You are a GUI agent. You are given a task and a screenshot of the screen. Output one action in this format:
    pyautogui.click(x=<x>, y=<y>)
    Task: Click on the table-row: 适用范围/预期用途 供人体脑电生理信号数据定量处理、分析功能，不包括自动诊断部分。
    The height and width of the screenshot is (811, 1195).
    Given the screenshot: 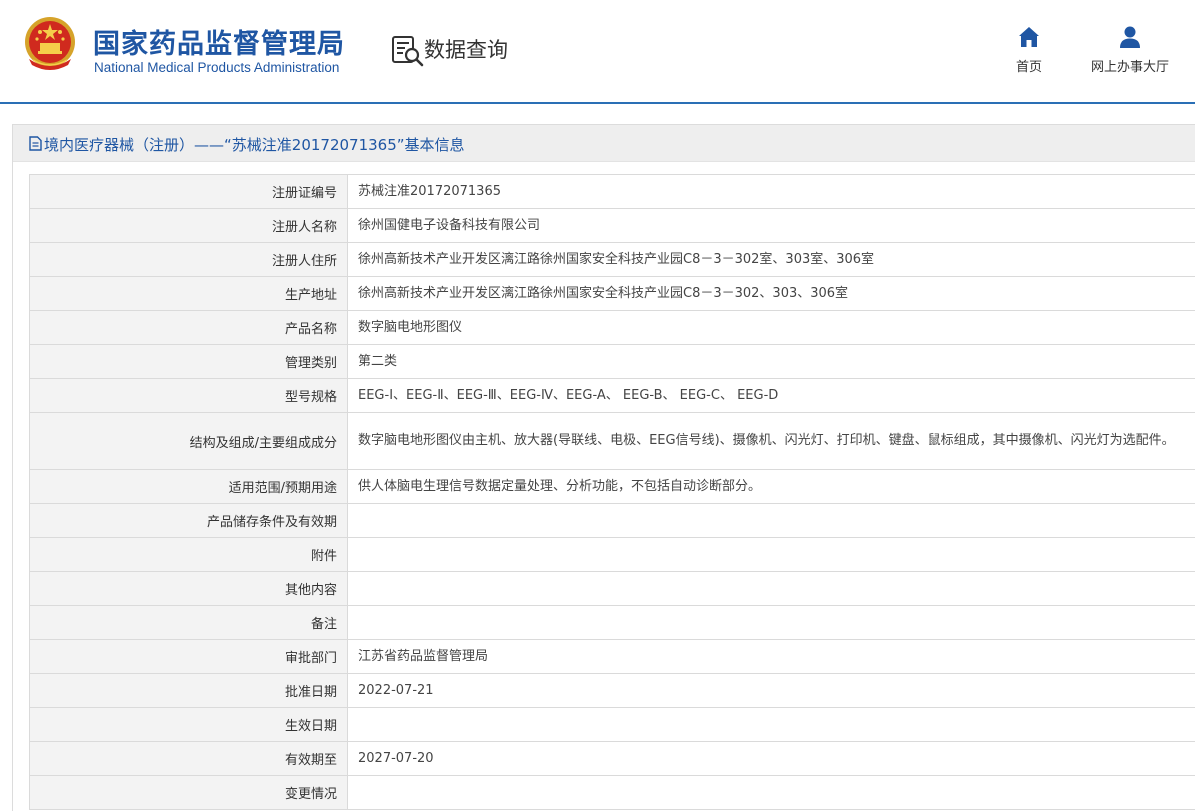 What is the action you would take?
    pyautogui.click(x=612, y=486)
    